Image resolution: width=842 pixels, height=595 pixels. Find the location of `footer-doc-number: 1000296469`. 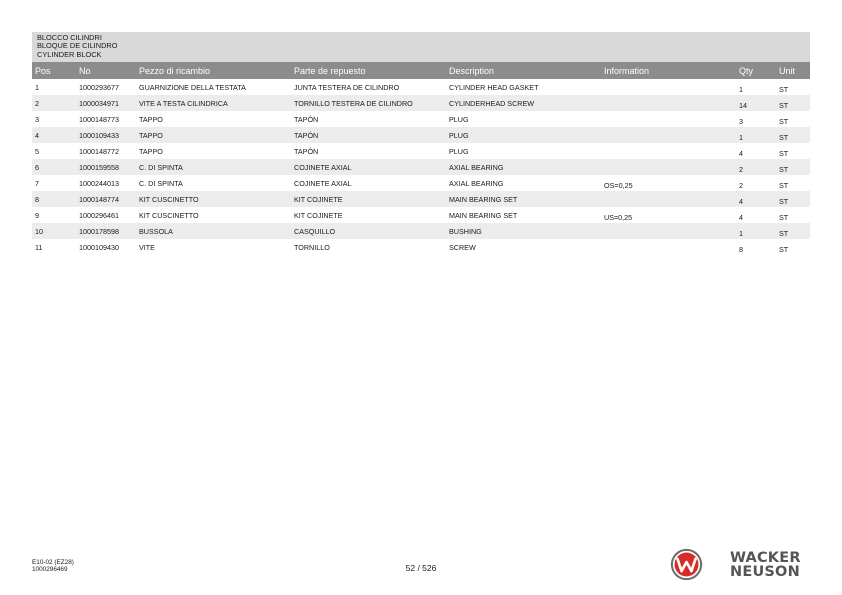

footer-doc-number: 1000296469 is located at coordinates (50, 570).